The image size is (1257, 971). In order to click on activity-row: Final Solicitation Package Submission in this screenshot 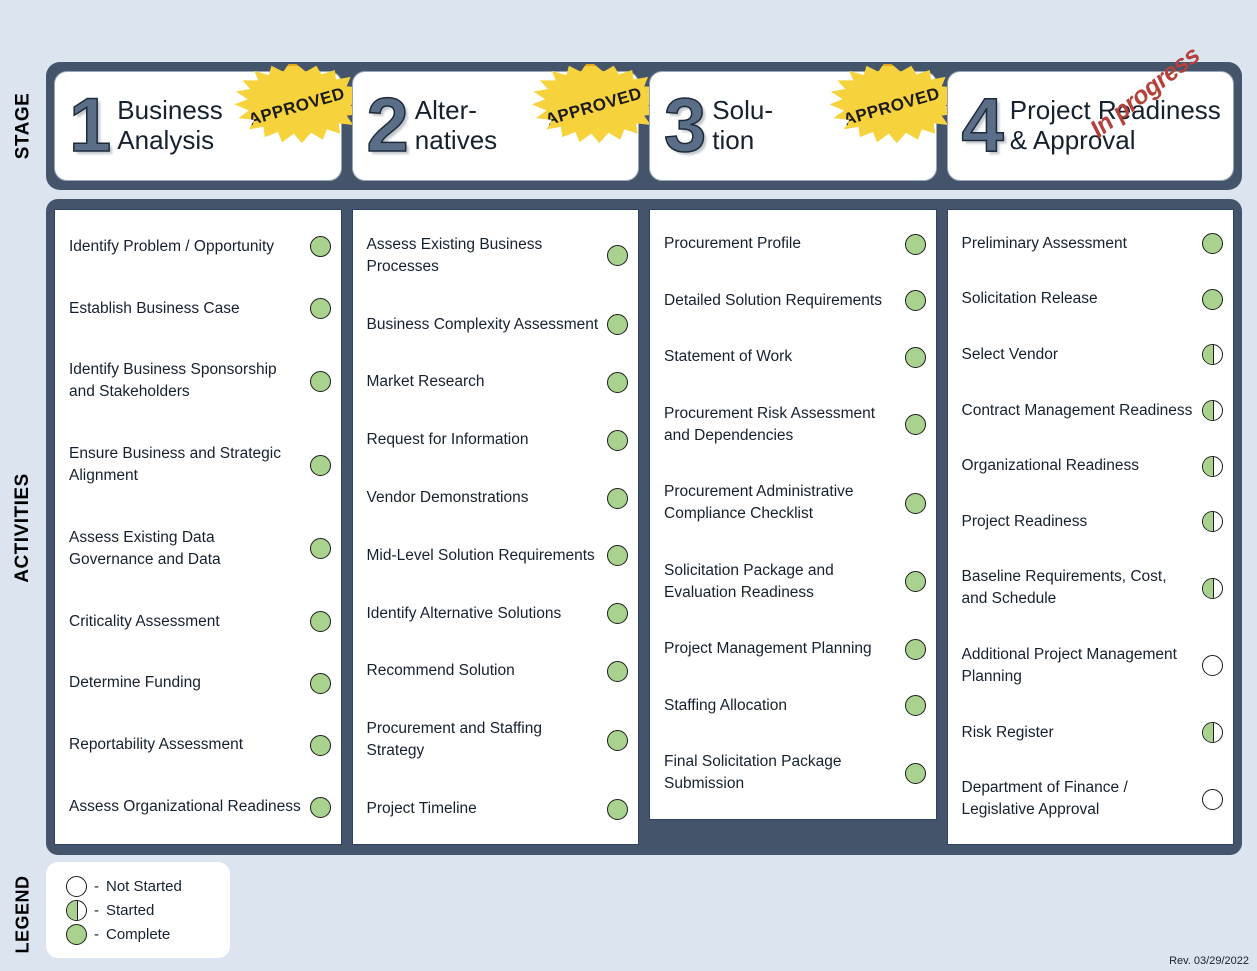, I will do `click(795, 773)`.